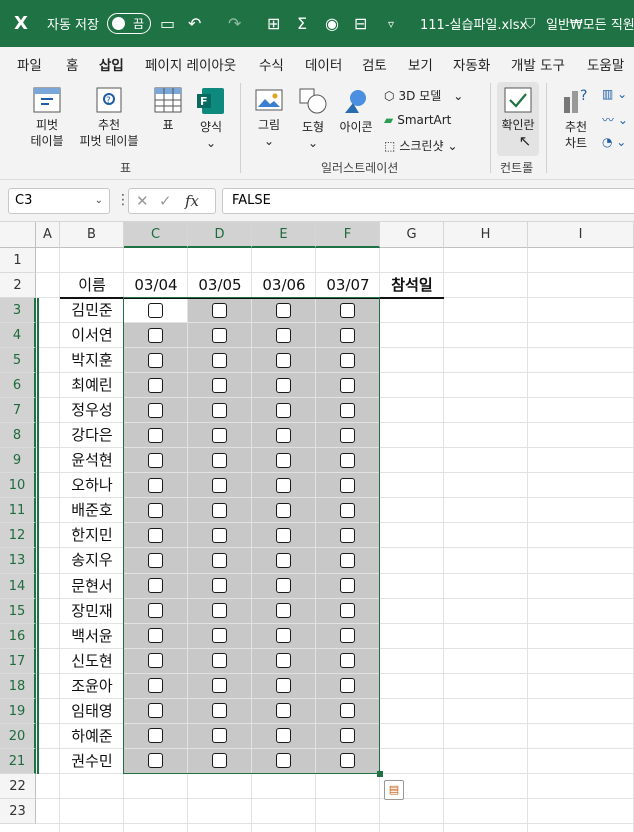 The width and height of the screenshot is (634, 832). I want to click on tab-review: 검토, so click(374, 64).